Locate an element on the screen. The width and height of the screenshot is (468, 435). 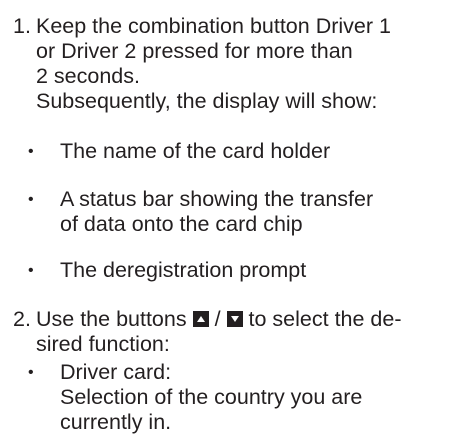
down-arrow-button-icon is located at coordinates (234, 319).